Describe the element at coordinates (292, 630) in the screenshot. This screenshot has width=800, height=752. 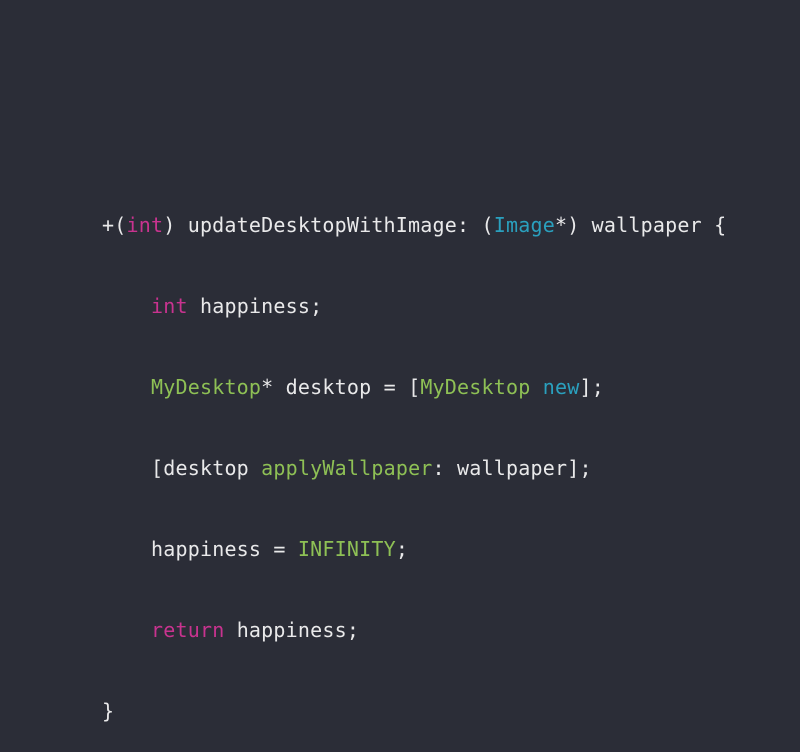
I see `return-value: happiness;` at that location.